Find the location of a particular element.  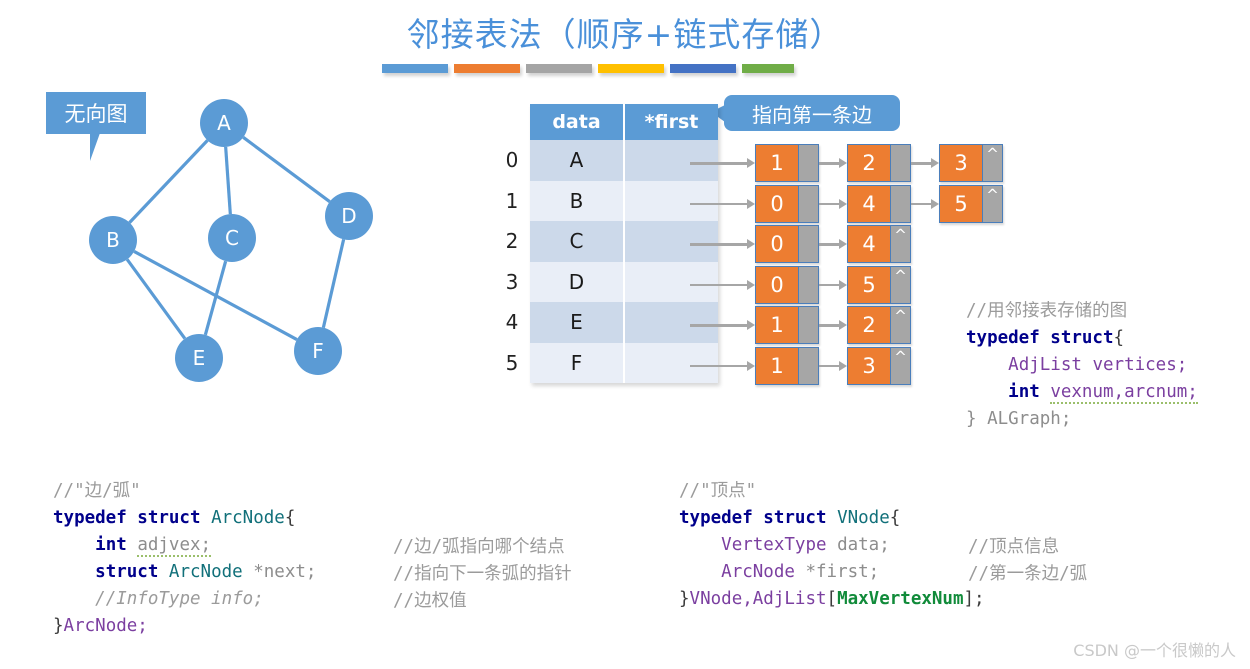

code-keyword: struct is located at coordinates (127, 572).